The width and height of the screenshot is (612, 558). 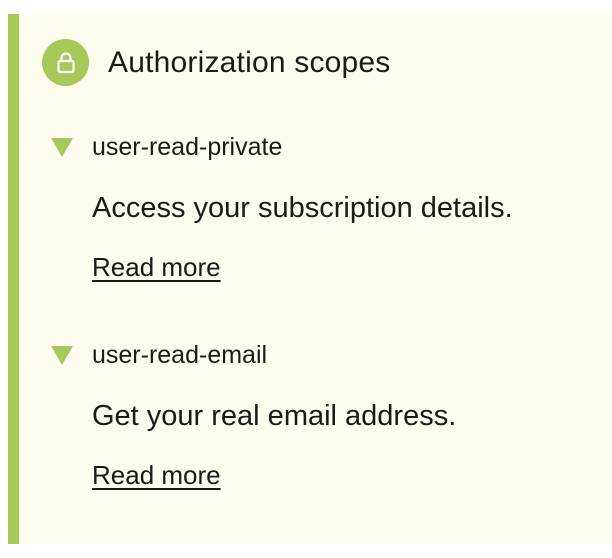 What do you see at coordinates (302, 208) in the screenshot?
I see `scope-description: Access your subscription details.` at bounding box center [302, 208].